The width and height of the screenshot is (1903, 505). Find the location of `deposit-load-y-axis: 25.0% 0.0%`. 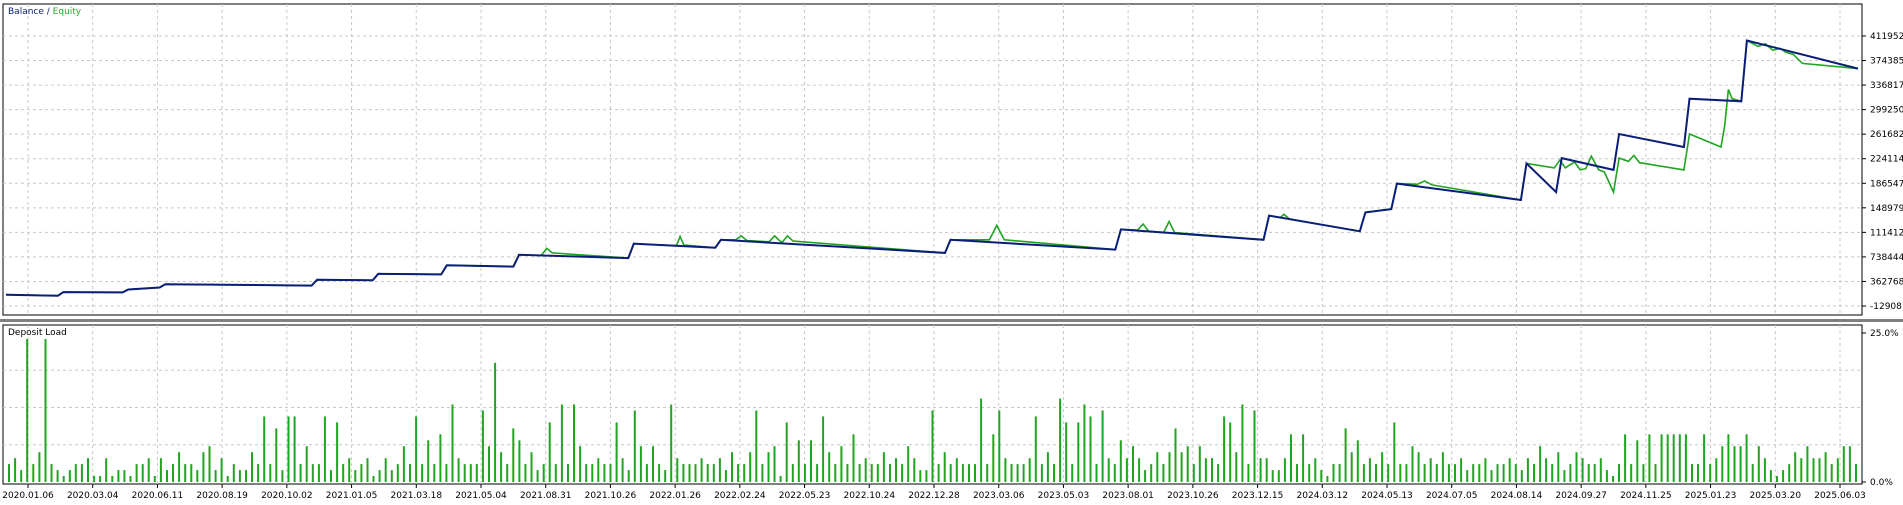

deposit-load-y-axis: 25.0% 0.0% is located at coordinates (1880, 408).